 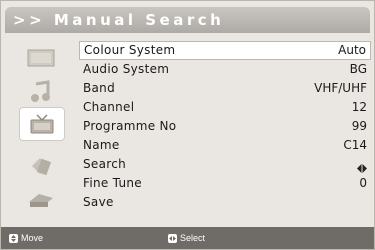 I want to click on move-hint: Move, so click(x=26, y=238).